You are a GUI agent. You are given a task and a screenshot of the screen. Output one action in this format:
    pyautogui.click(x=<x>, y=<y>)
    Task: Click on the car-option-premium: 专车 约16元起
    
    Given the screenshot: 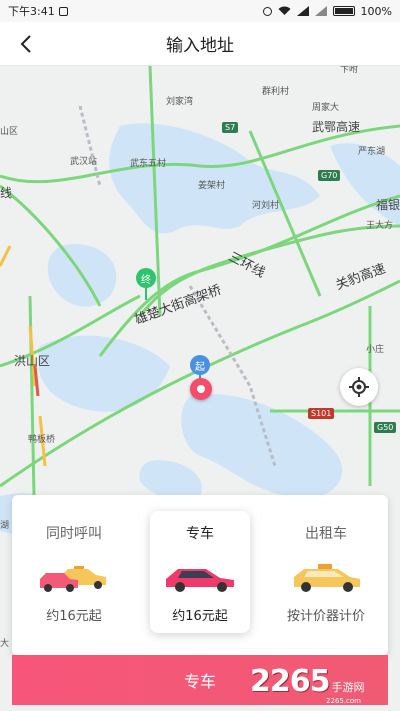 What is the action you would take?
    pyautogui.click(x=200, y=572)
    